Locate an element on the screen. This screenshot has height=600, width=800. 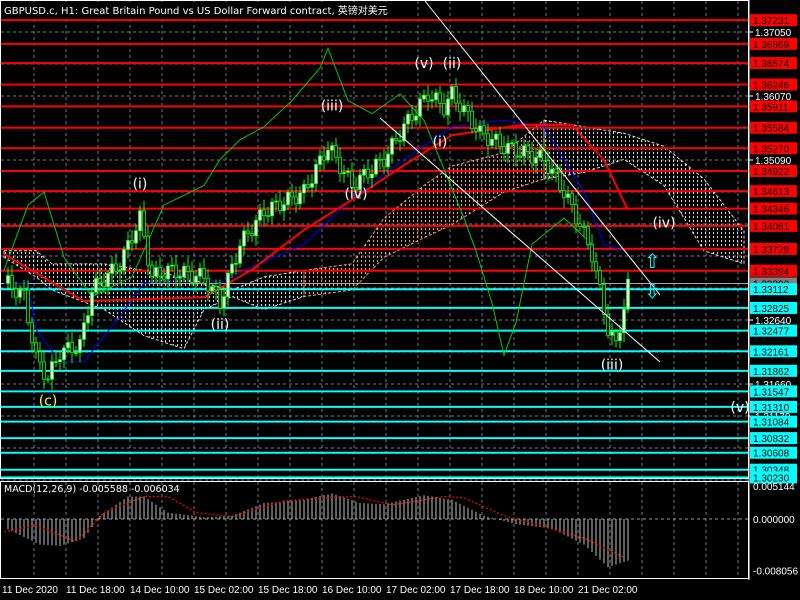
resistance-label: 1.36574 is located at coordinates (771, 64).